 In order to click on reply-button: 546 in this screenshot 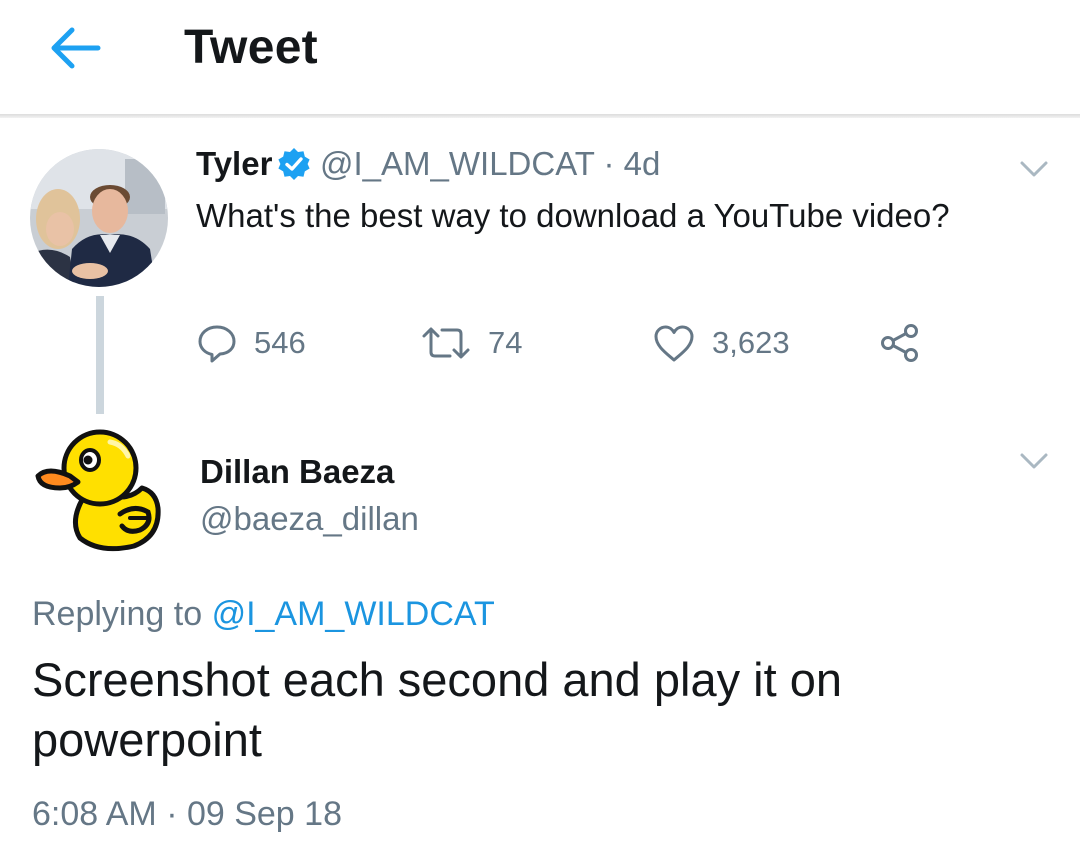, I will do `click(251, 343)`.